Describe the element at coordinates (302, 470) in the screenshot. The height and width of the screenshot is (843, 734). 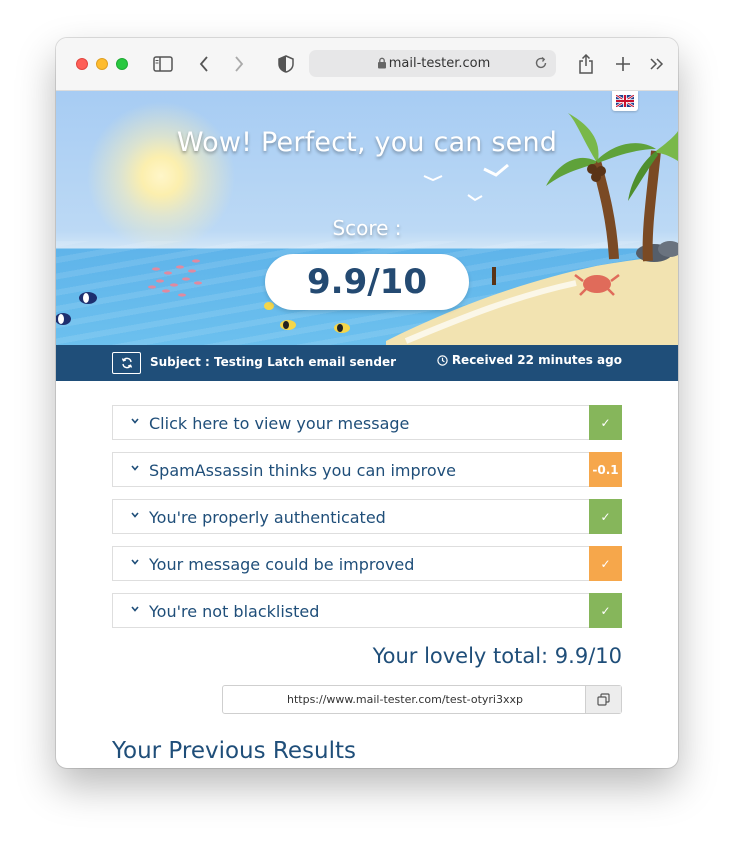
I see `result-label: SpamAssassin thinks you can improve` at that location.